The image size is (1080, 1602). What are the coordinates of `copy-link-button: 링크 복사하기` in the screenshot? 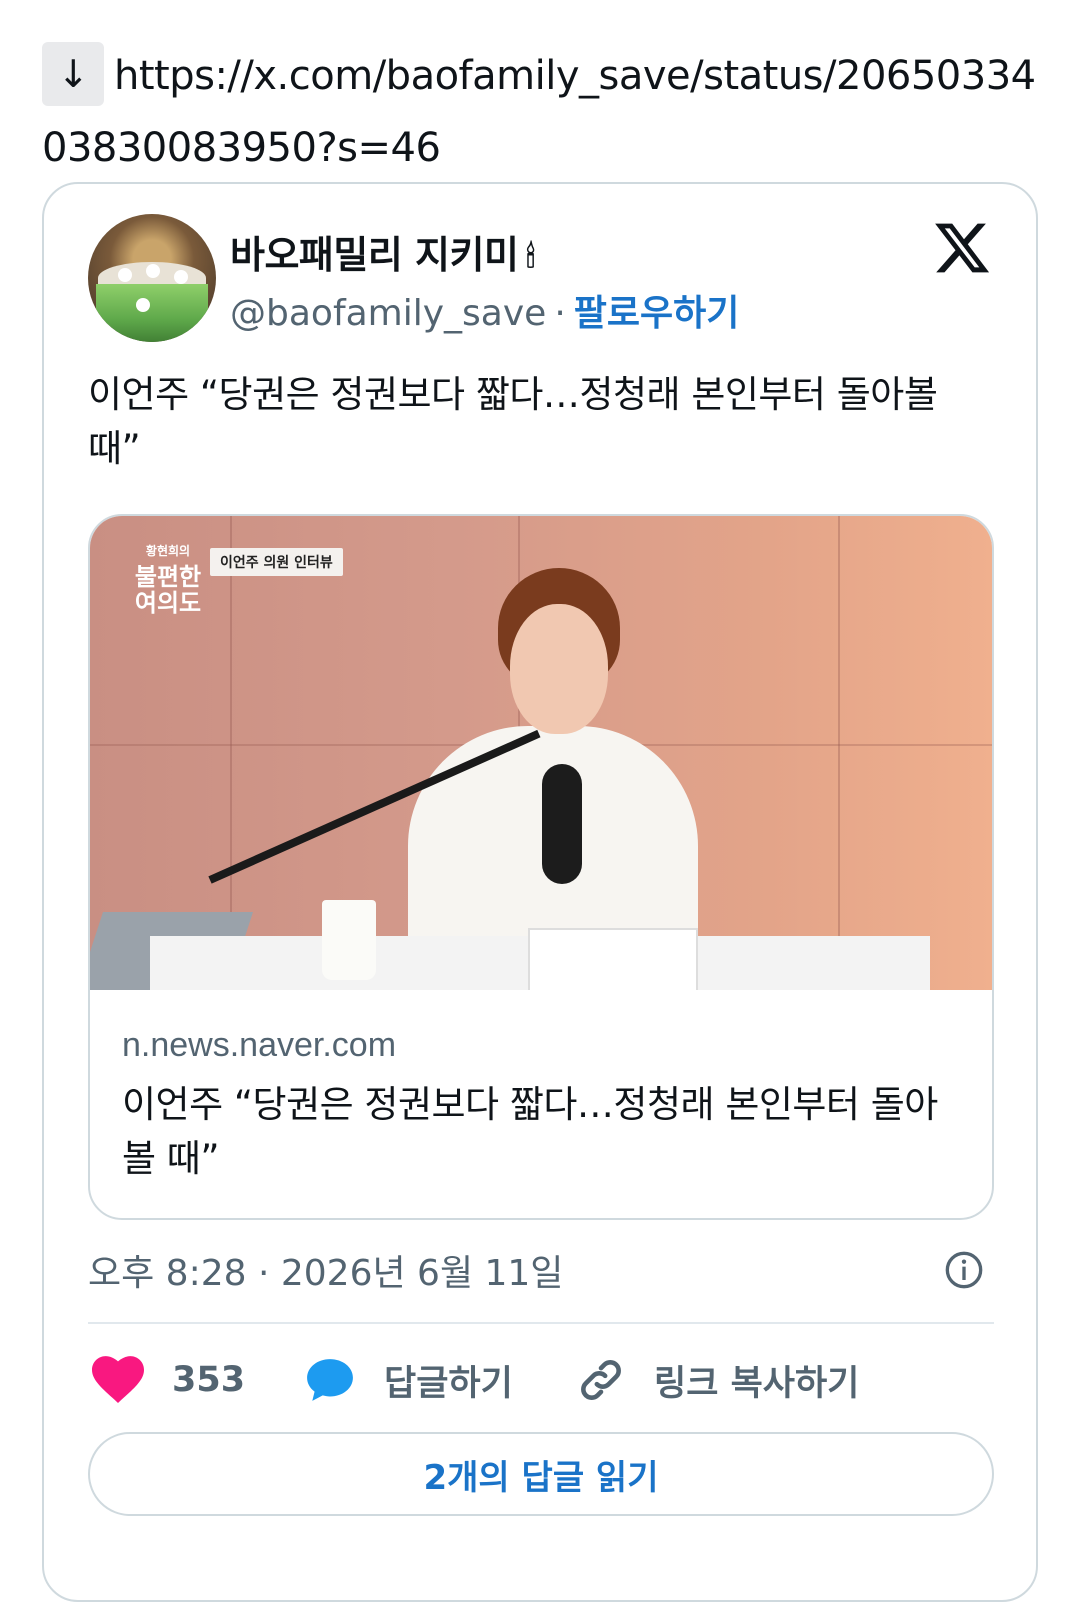 It's located at (717, 1380).